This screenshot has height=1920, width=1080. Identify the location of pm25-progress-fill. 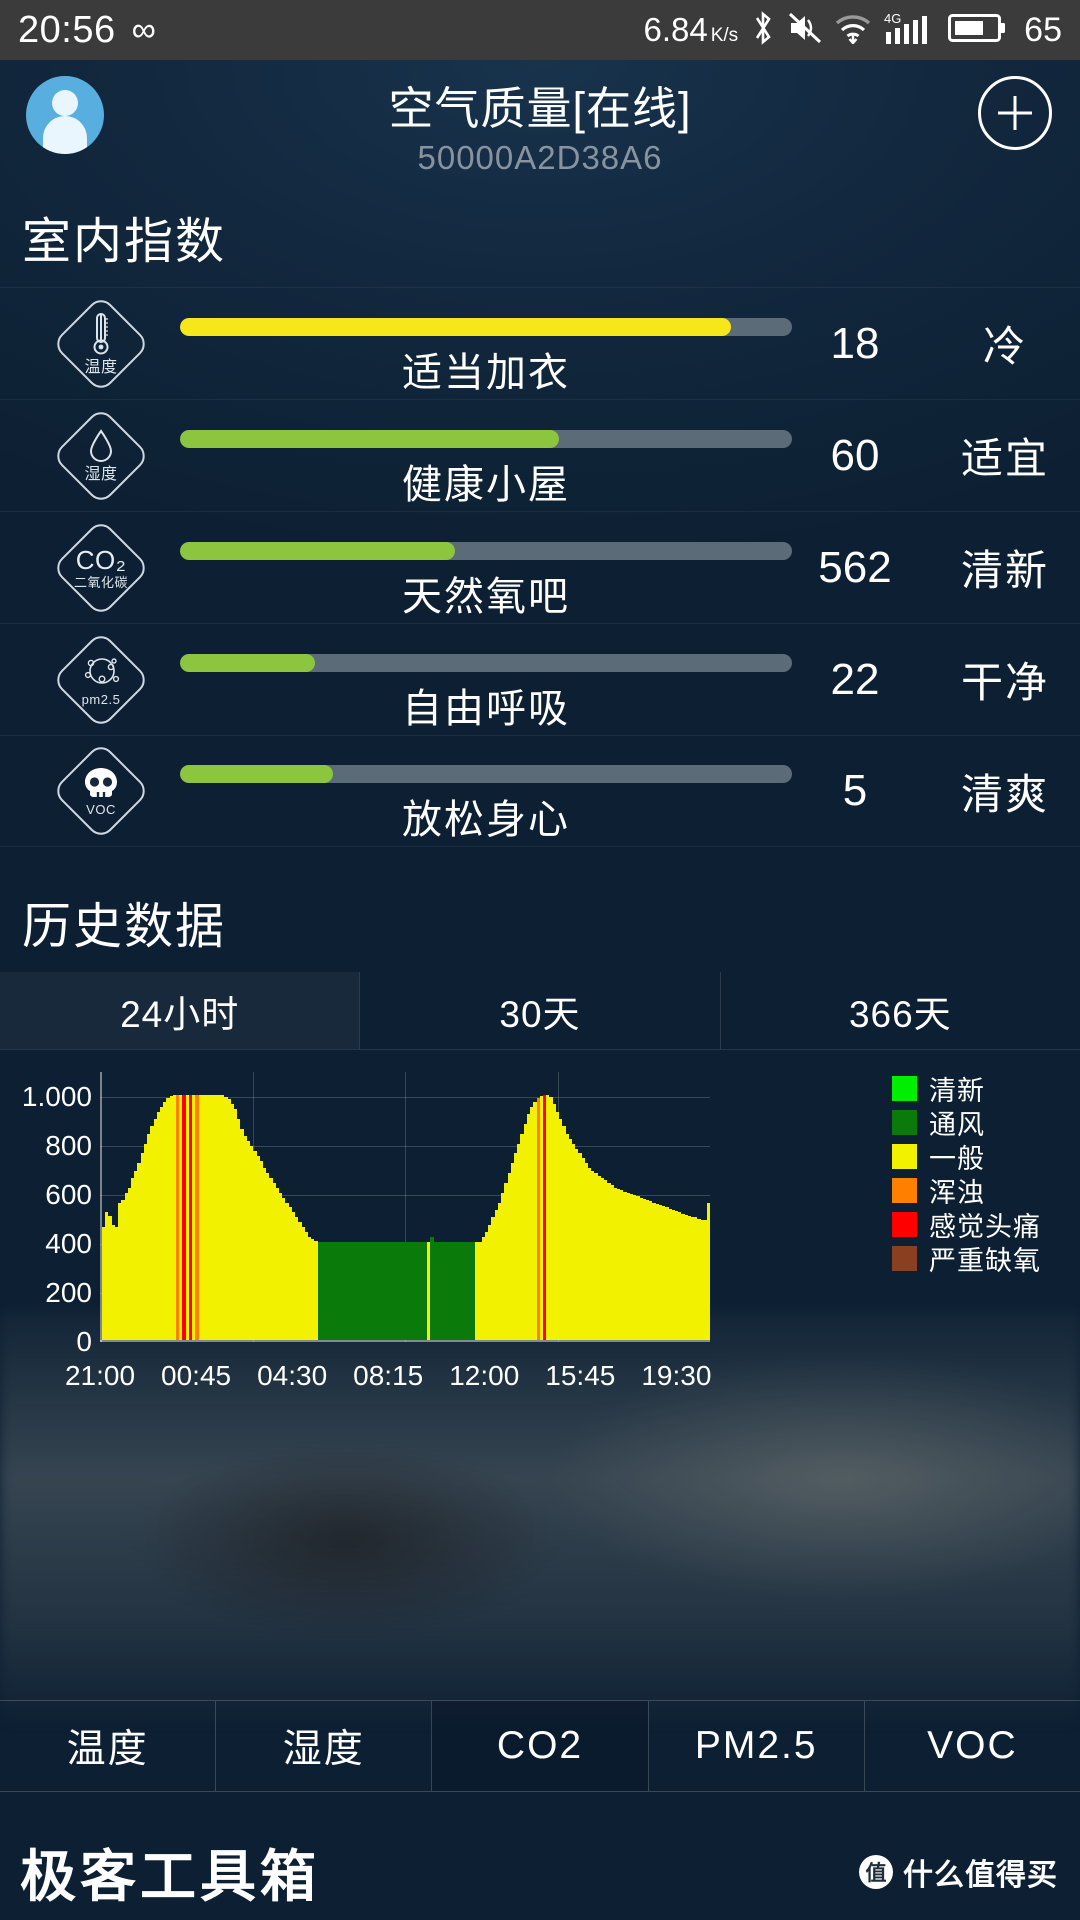
(247, 662).